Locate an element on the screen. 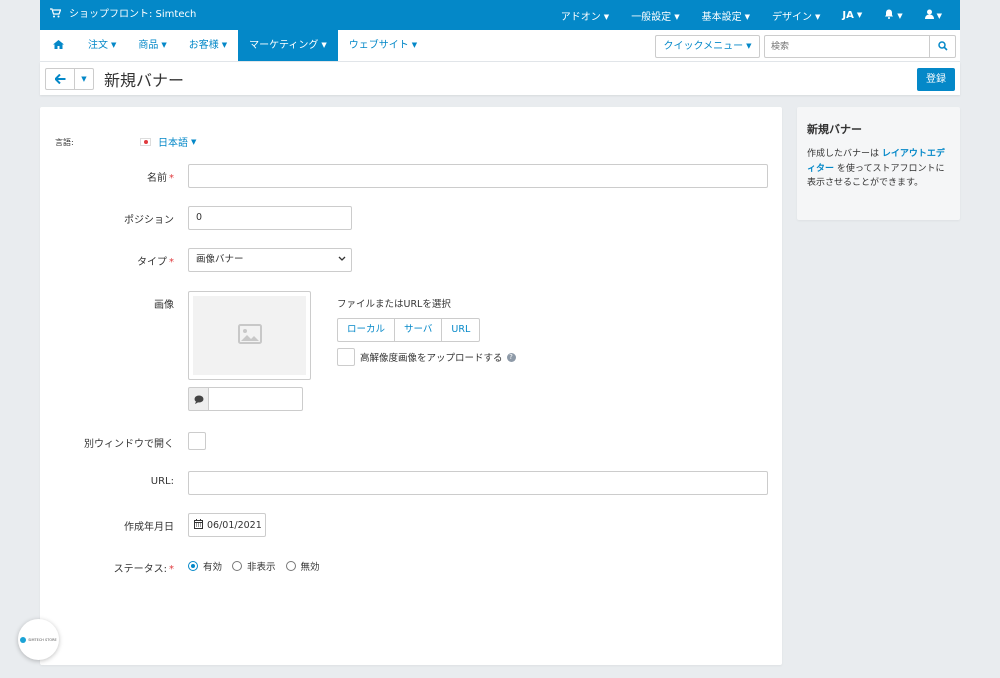 The width and height of the screenshot is (1000, 678). file-source-title: ファイルまたはURLを選択 is located at coordinates (394, 304).